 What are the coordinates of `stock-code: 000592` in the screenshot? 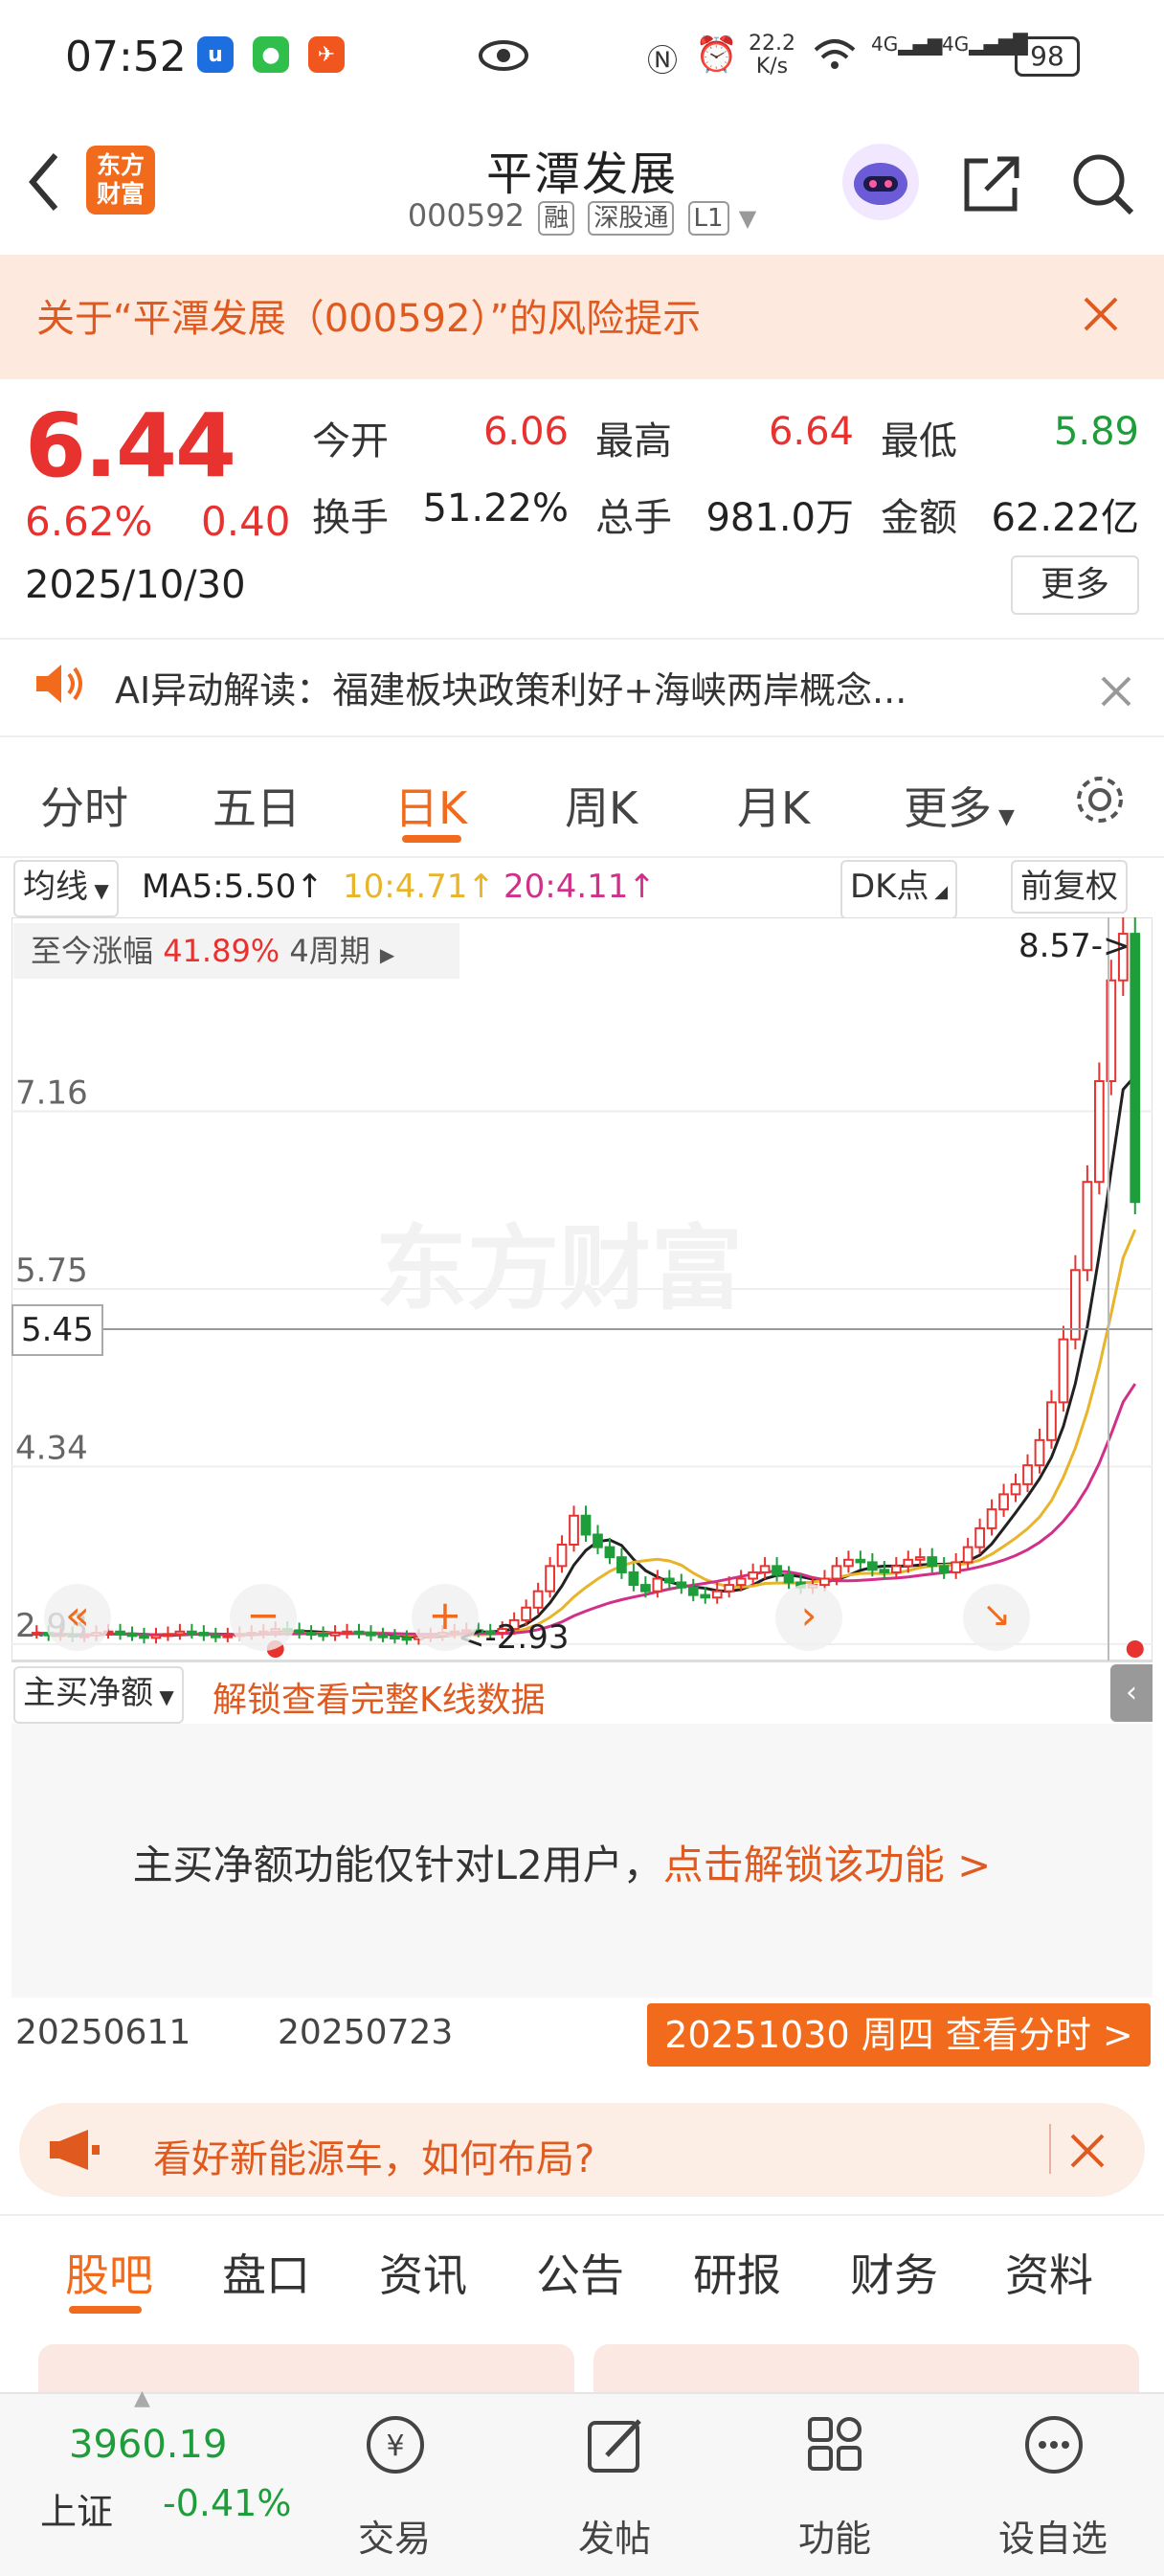 It's located at (466, 215).